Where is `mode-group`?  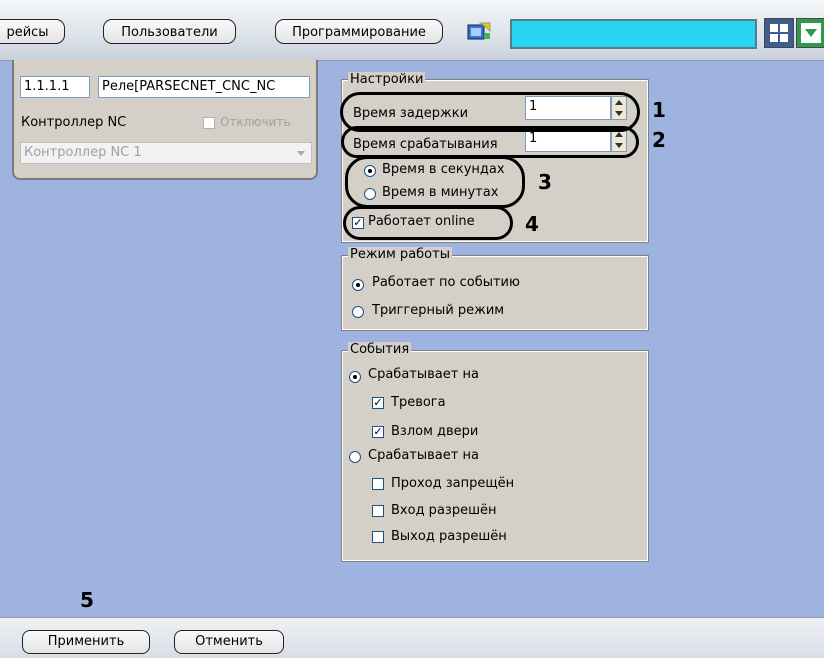 mode-group is located at coordinates (495, 293).